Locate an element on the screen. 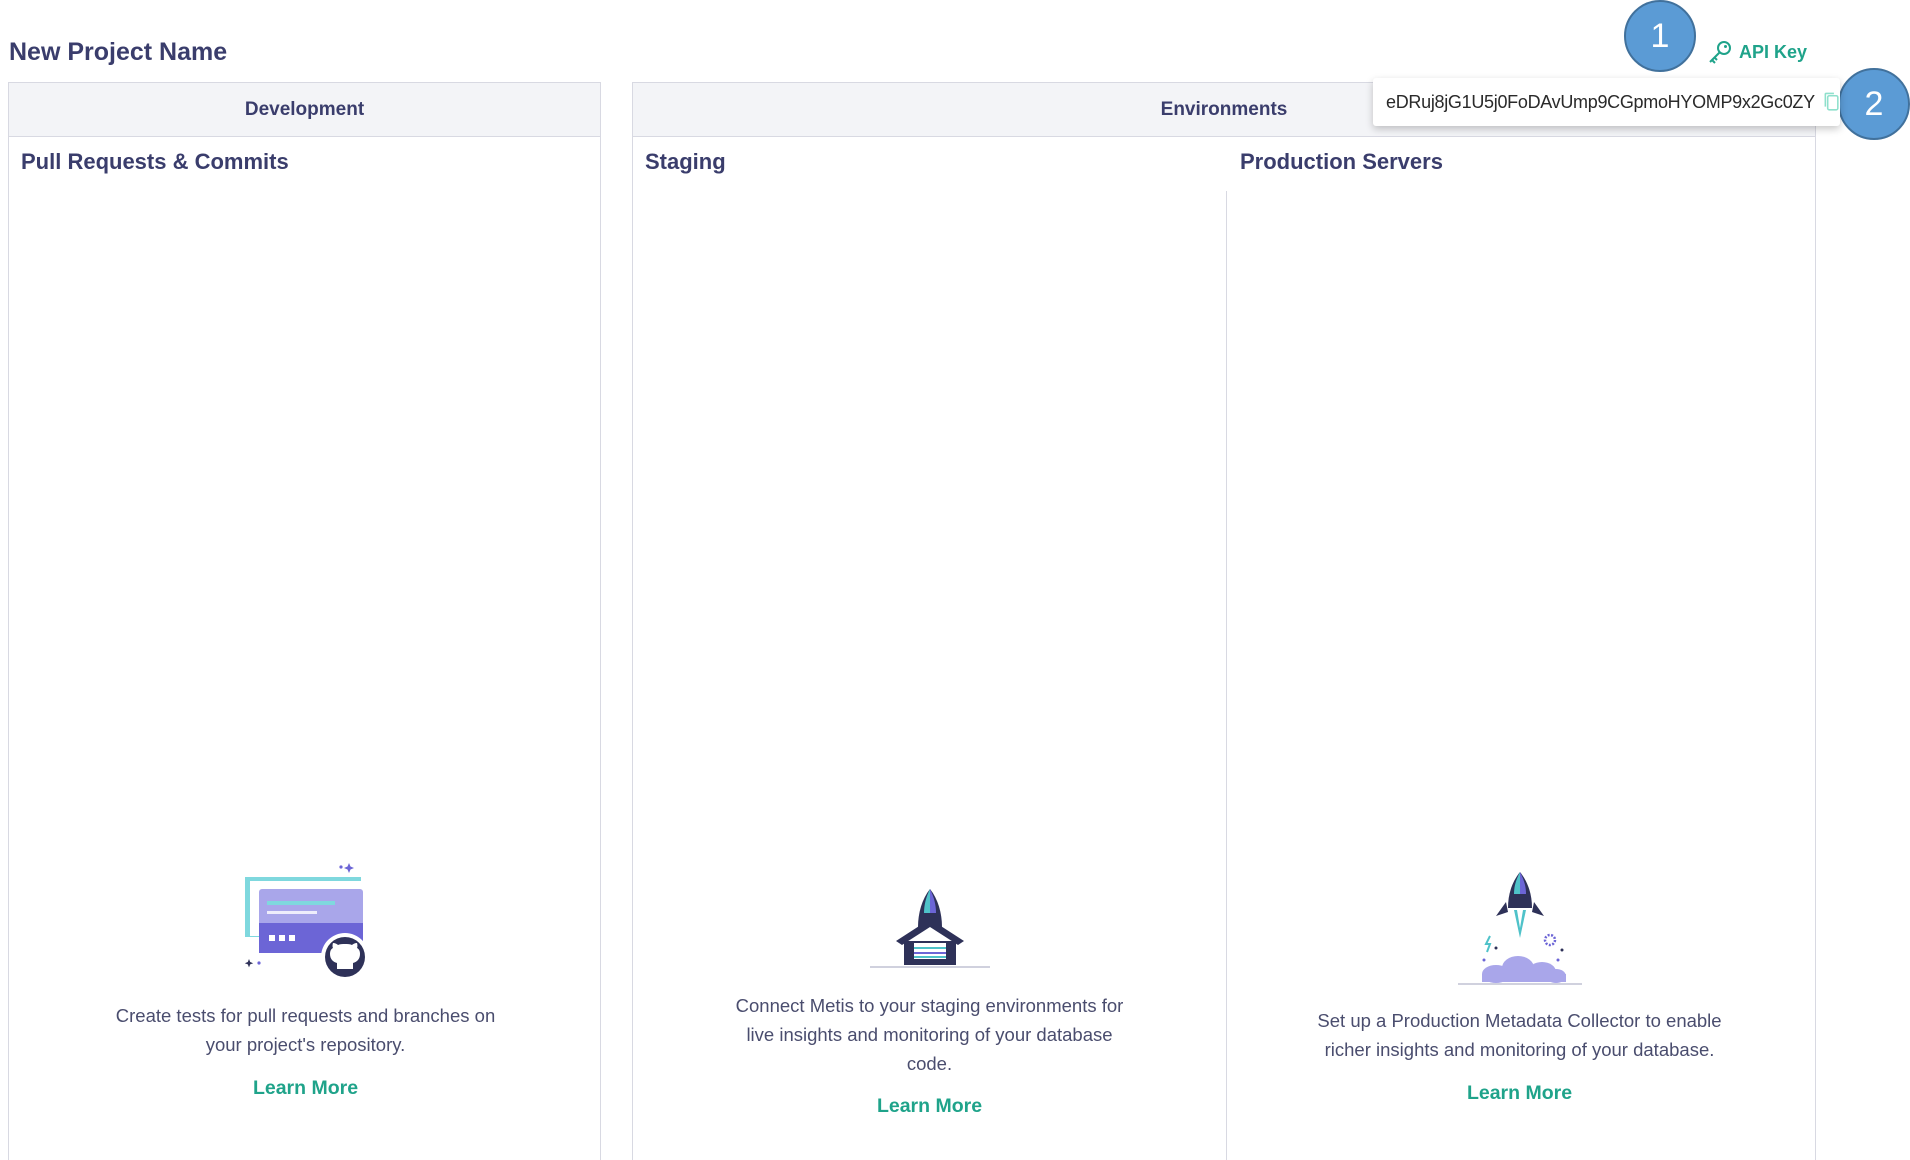 The width and height of the screenshot is (1910, 1160). staging-description-line-3: code. is located at coordinates (929, 1063).